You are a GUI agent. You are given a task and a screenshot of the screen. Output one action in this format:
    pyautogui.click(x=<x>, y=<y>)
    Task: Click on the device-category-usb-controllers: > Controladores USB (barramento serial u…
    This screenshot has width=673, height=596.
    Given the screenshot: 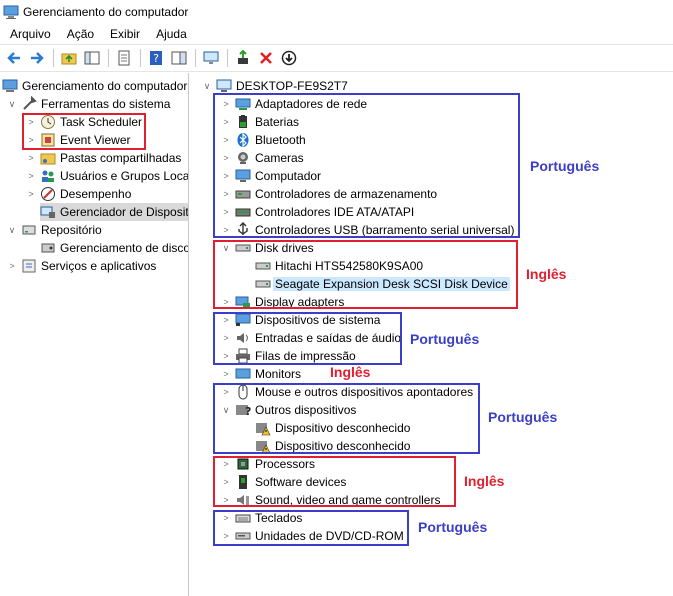 What is the action you would take?
    pyautogui.click(x=367, y=230)
    